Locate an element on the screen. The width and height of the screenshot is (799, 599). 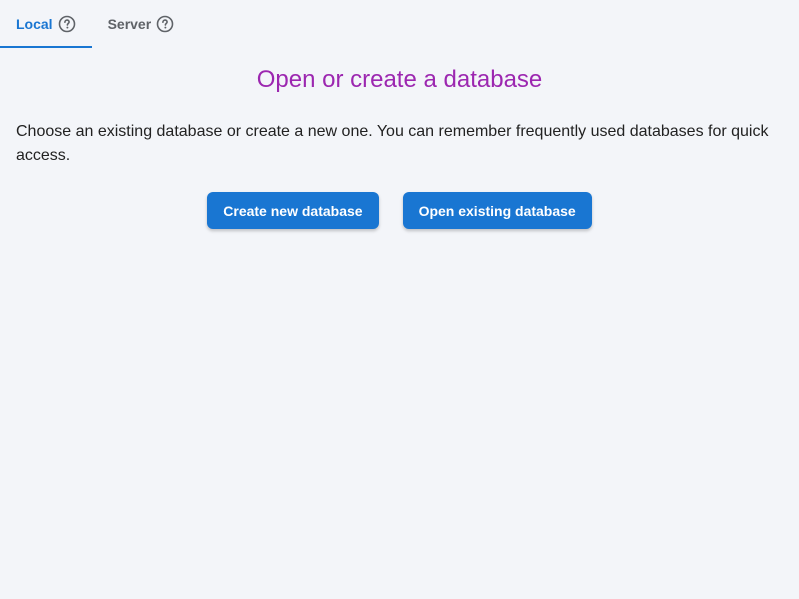
open-database-button: Open existing database is located at coordinates (497, 210).